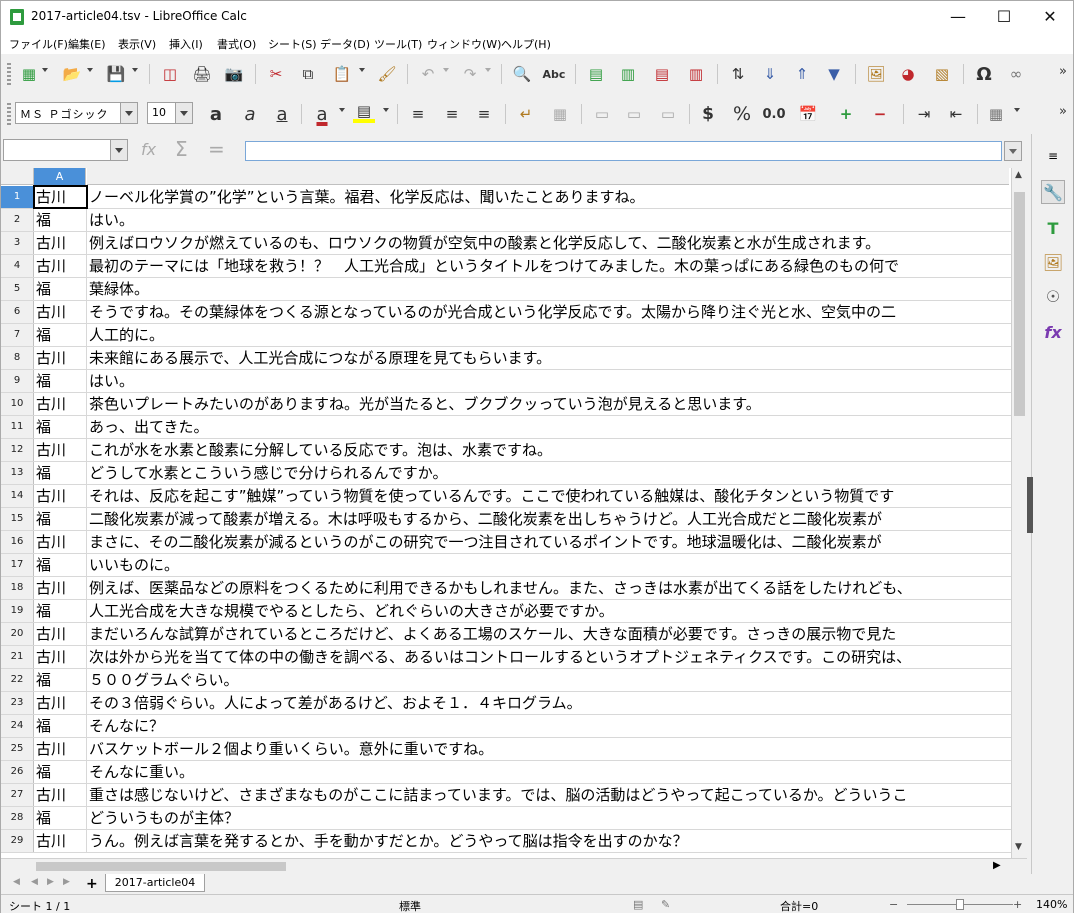 The image size is (1074, 914). What do you see at coordinates (116, 74) in the screenshot?
I see `save-icon: 💾` at bounding box center [116, 74].